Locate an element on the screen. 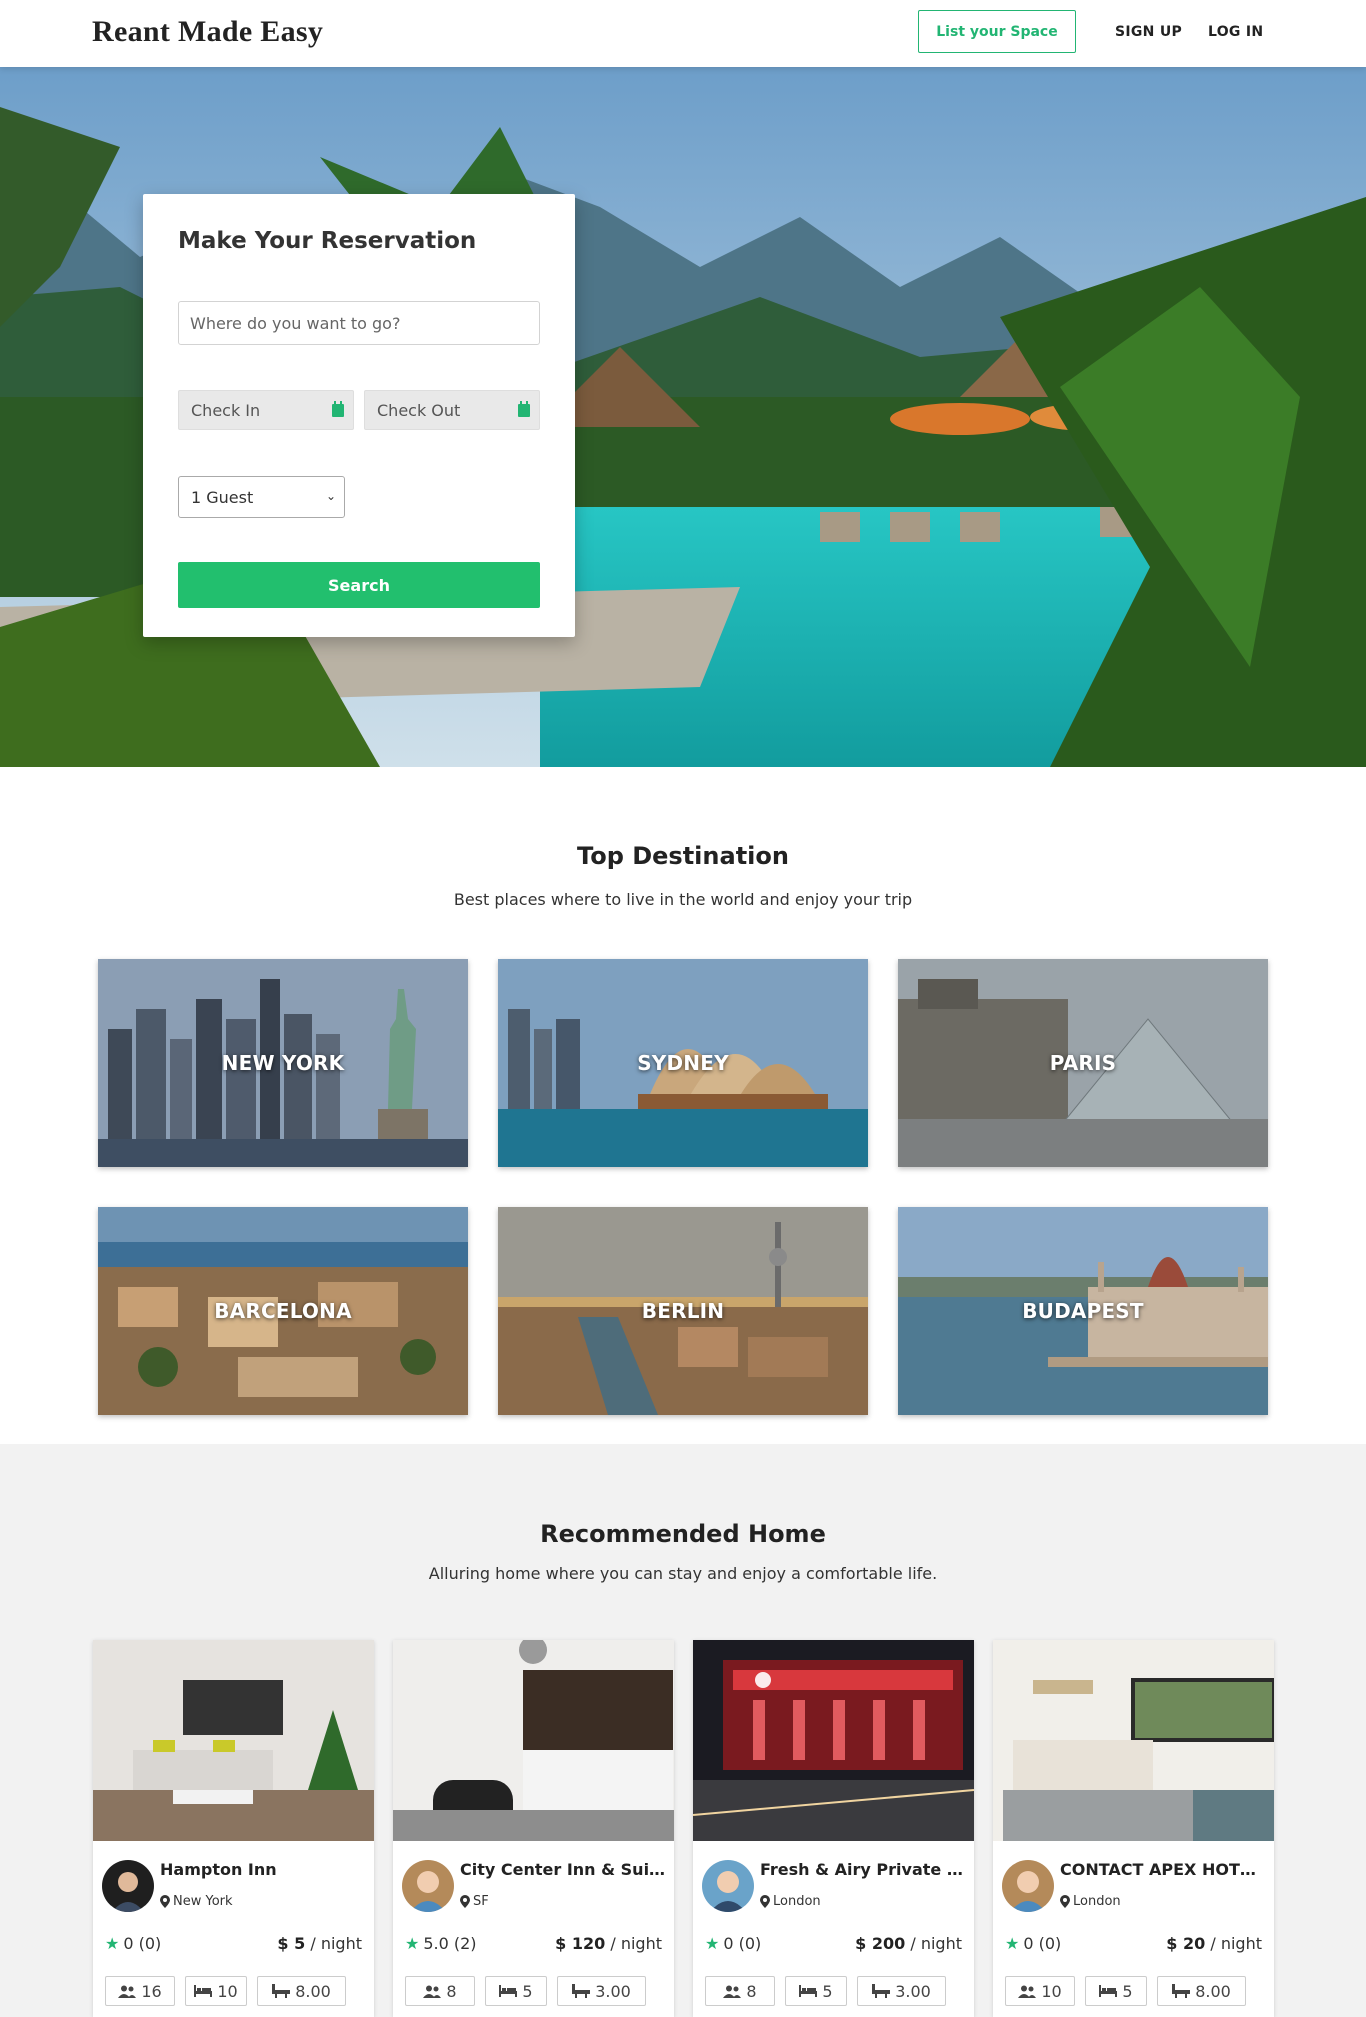 The height and width of the screenshot is (2017, 1366). home-price: $ 5 / night is located at coordinates (319, 1943).